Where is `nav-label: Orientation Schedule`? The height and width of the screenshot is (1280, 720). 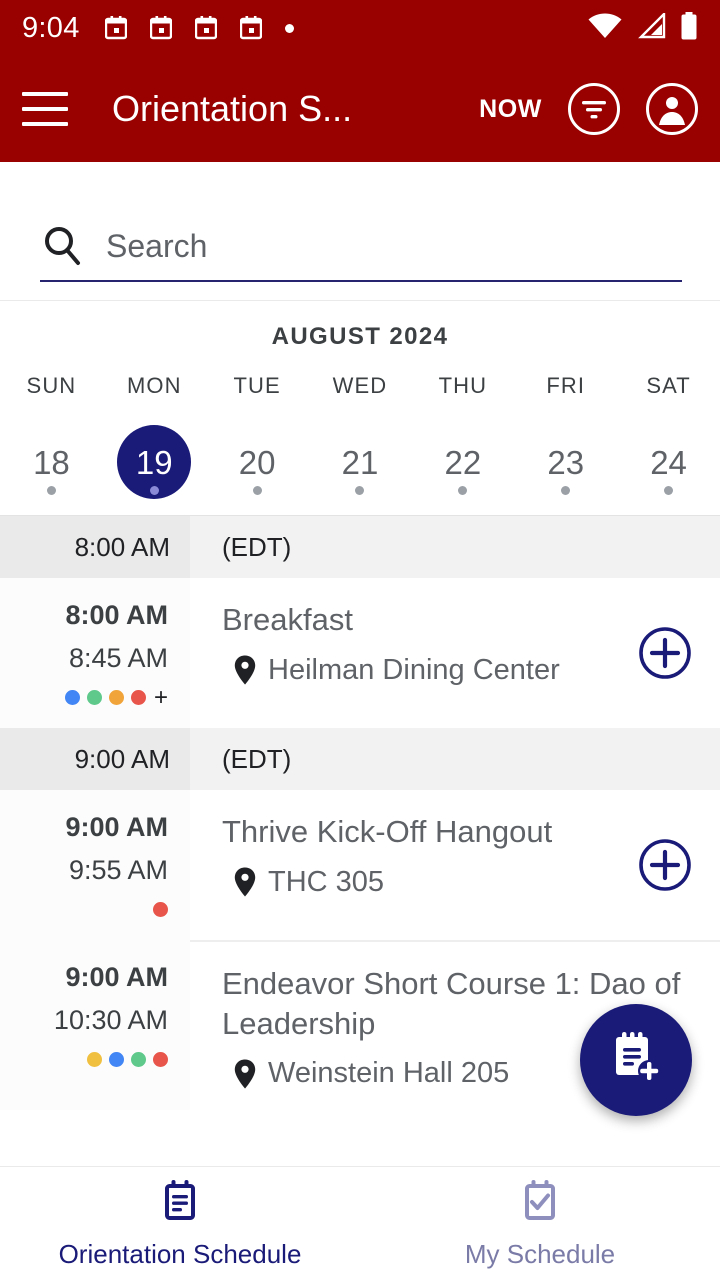
nav-label: Orientation Schedule is located at coordinates (180, 1253).